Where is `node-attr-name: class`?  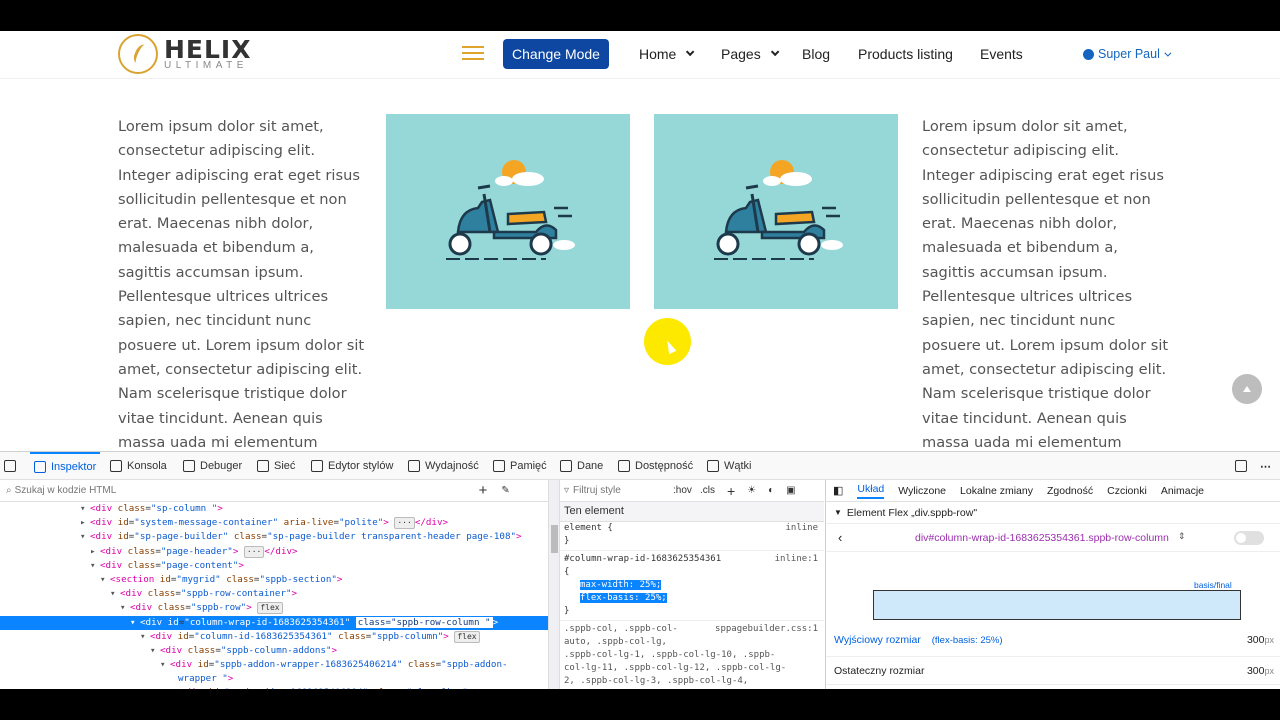 node-attr-name: class is located at coordinates (129, 508).